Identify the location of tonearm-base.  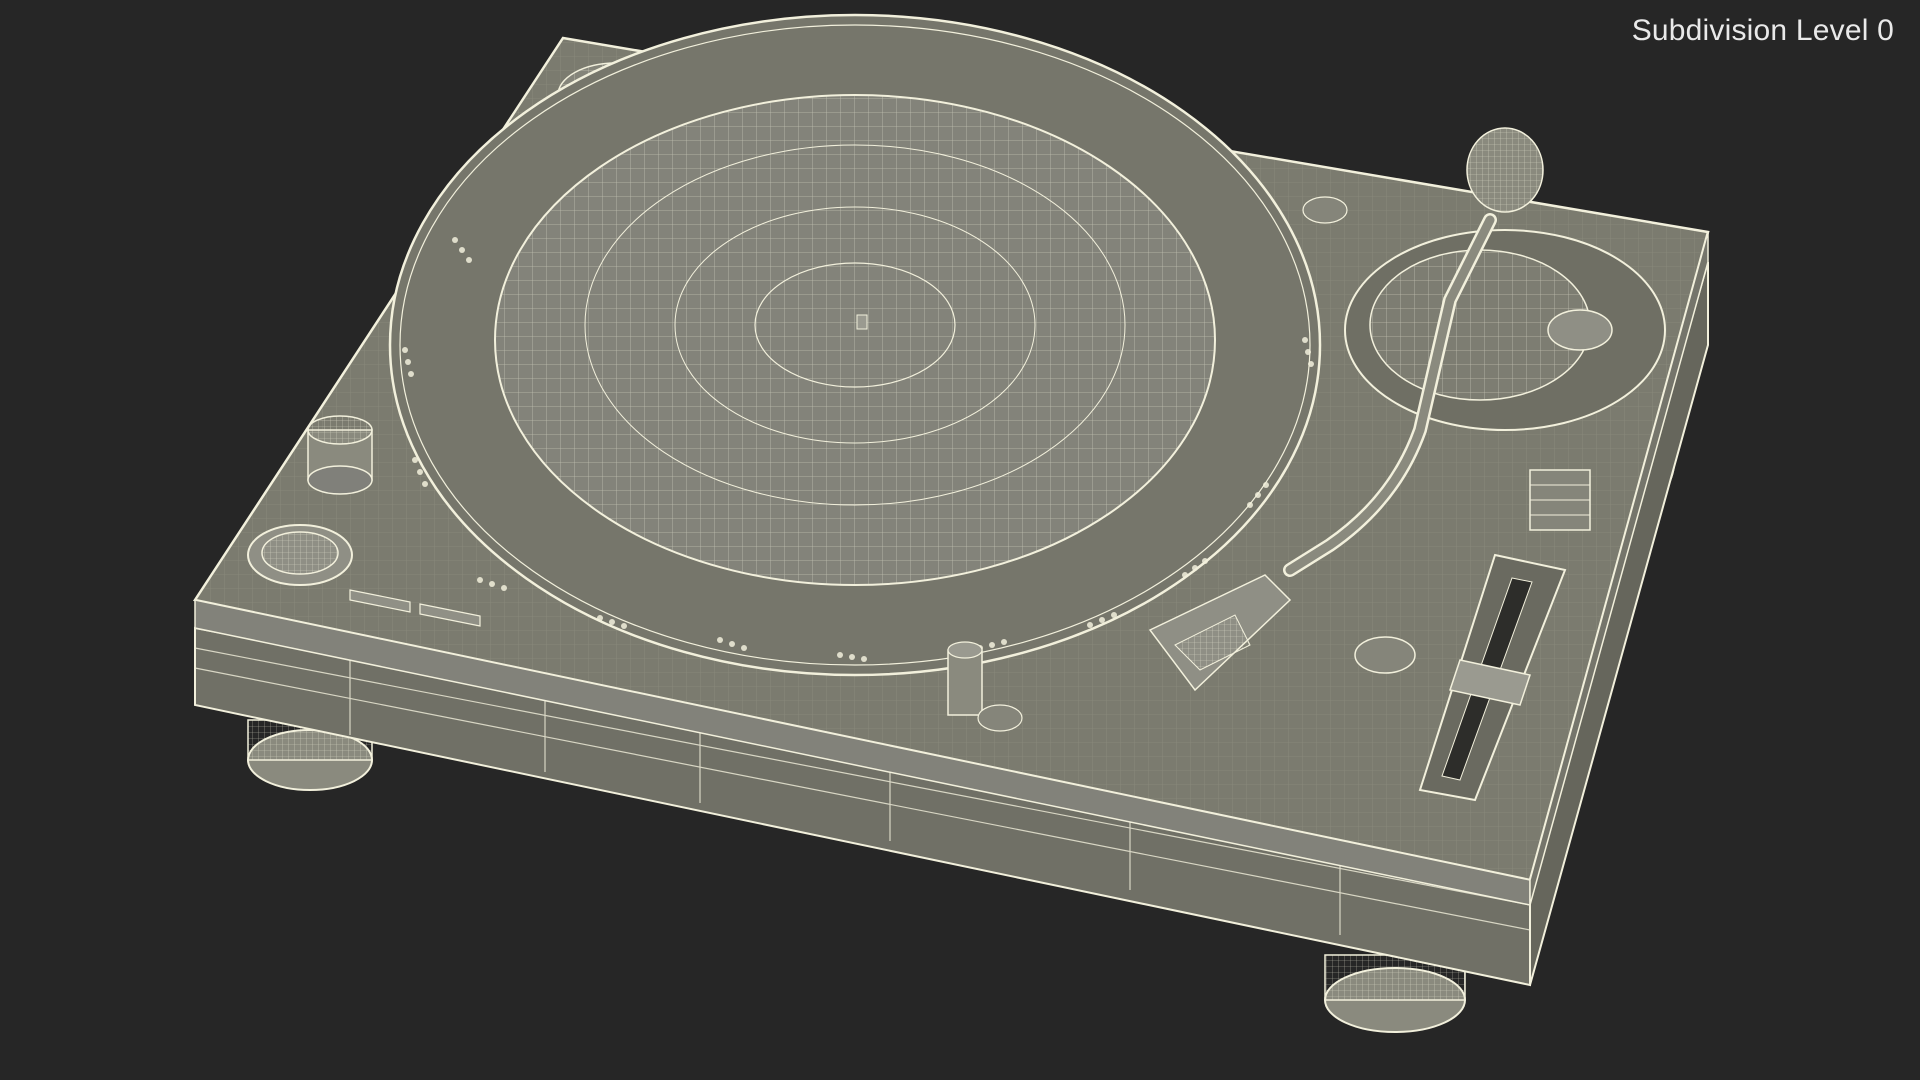
(1505, 330).